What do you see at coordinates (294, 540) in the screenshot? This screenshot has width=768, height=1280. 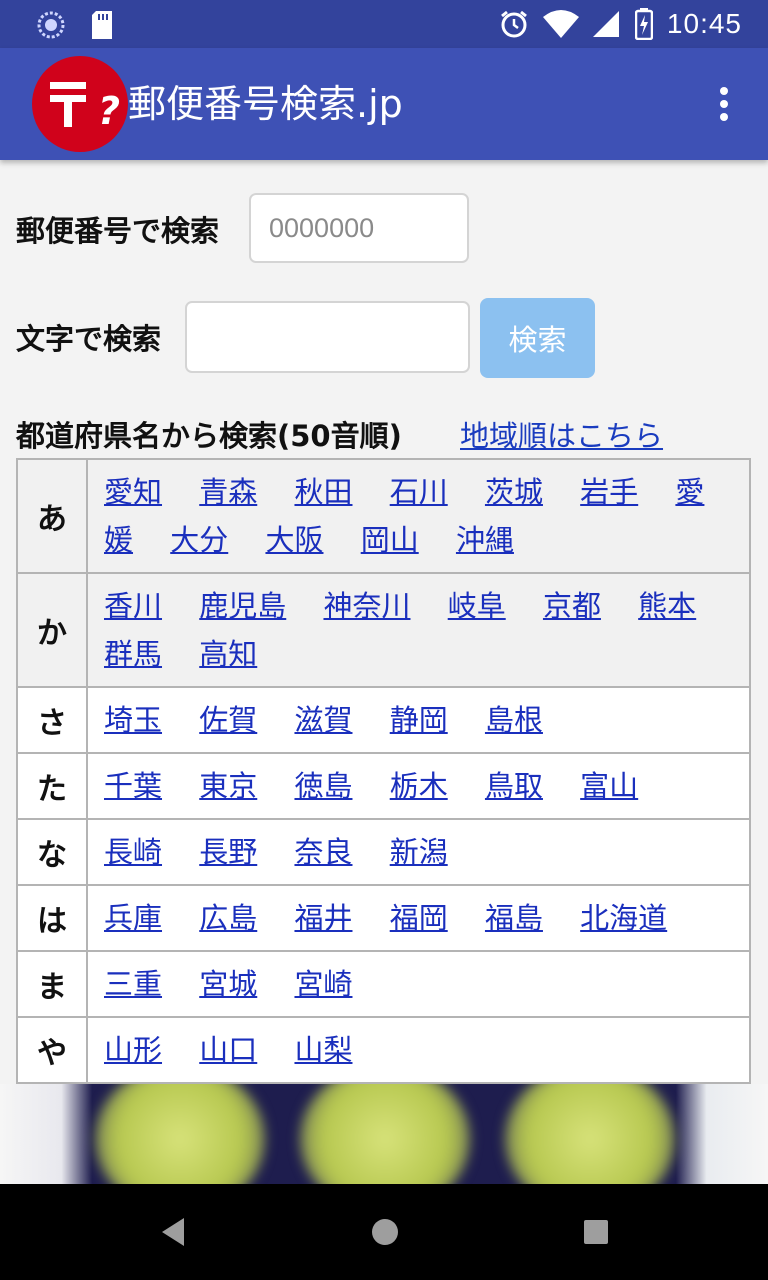 I see `prefecture-link: 大阪` at bounding box center [294, 540].